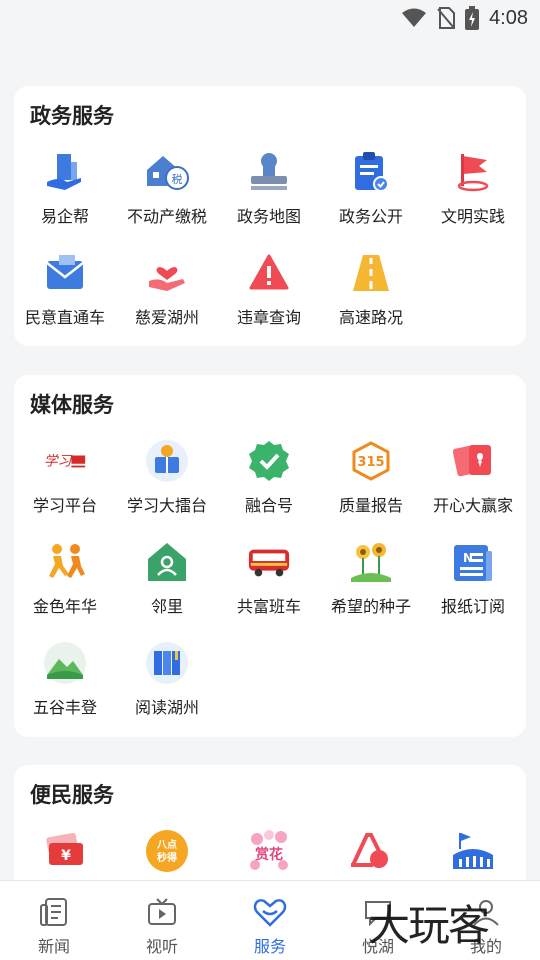 The height and width of the screenshot is (960, 540). I want to click on tab-audio-video: 视听, so click(162, 920).